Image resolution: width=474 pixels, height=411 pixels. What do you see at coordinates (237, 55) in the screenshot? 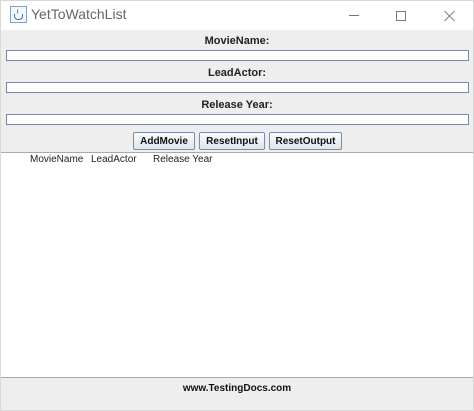
I see `movie-name-field` at bounding box center [237, 55].